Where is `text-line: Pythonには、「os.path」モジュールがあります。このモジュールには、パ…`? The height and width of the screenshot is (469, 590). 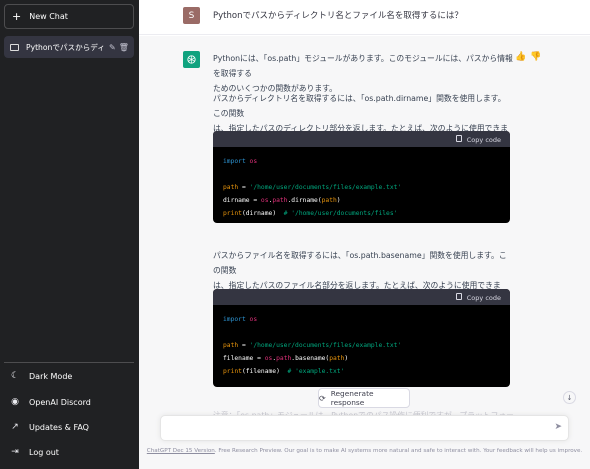
text-line: Pythonには、「os.path」モジュールがあります。このモジュールには、パ… is located at coordinates (363, 66).